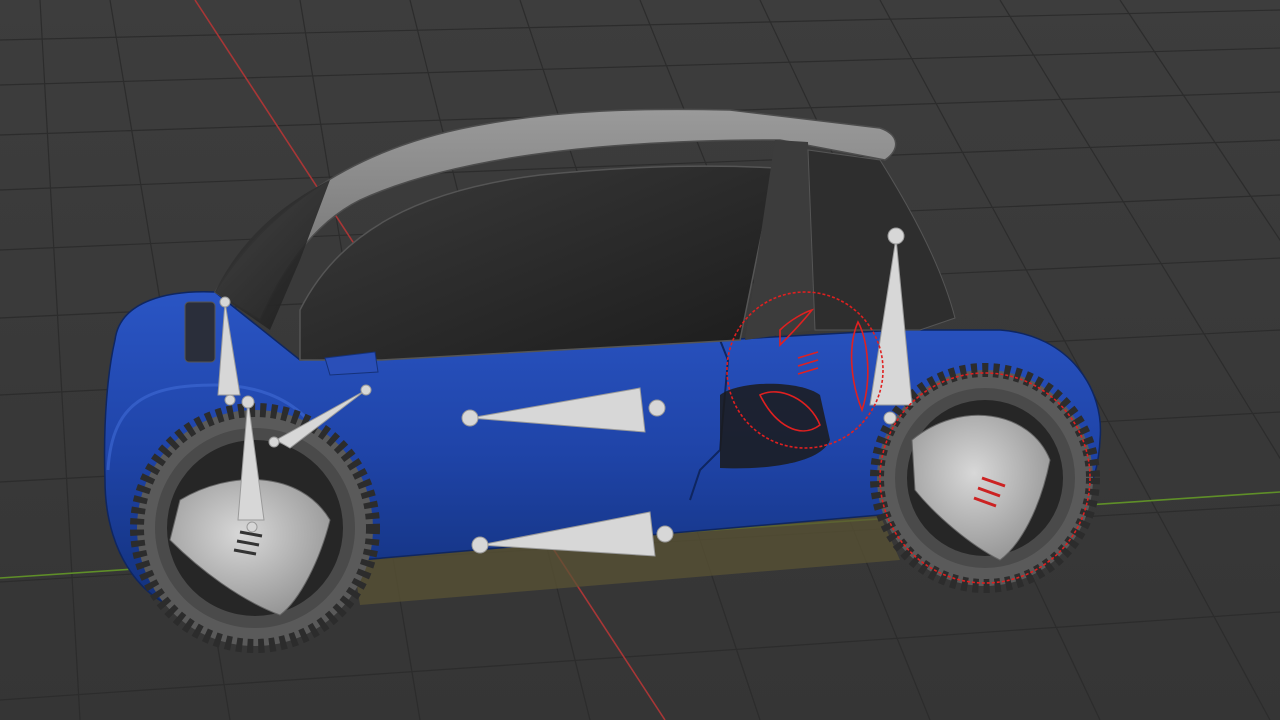 This screenshot has width=1280, height=720. Describe the element at coordinates (200, 332) in the screenshot. I see `headlight` at that location.